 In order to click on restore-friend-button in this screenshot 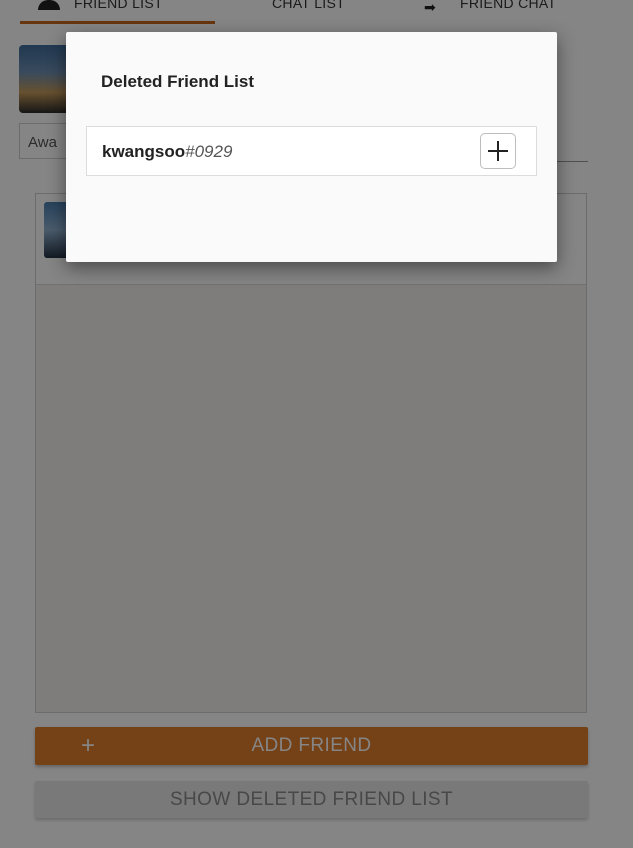, I will do `click(498, 151)`.